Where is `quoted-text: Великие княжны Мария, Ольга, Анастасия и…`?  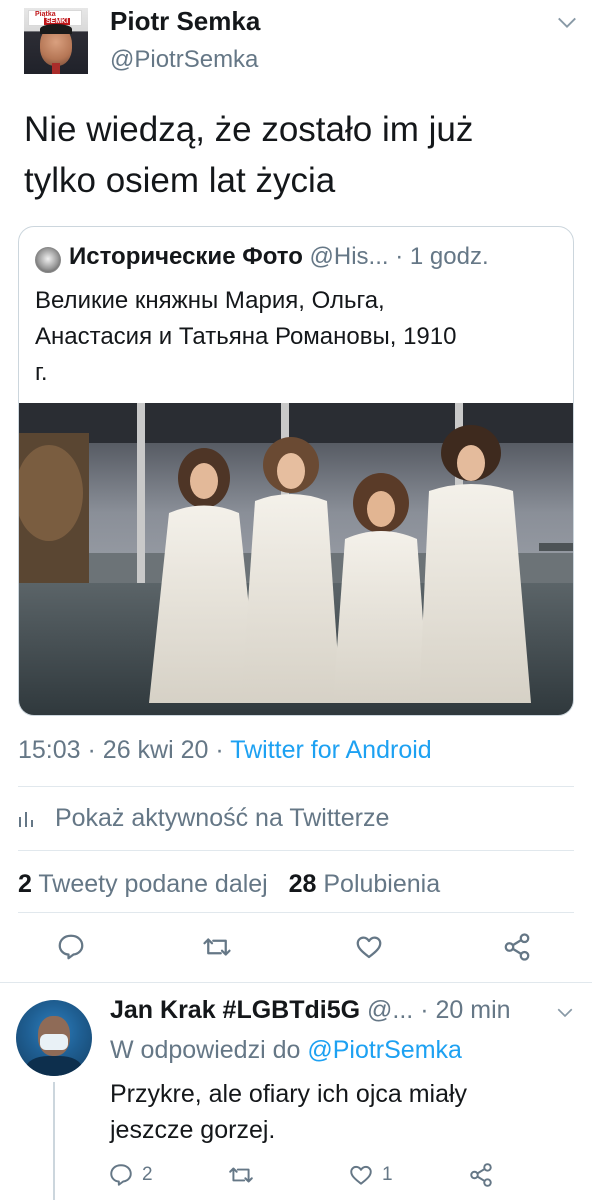 quoted-text: Великие княжны Мария, Ольга, Анастасия и… is located at coordinates (300, 337).